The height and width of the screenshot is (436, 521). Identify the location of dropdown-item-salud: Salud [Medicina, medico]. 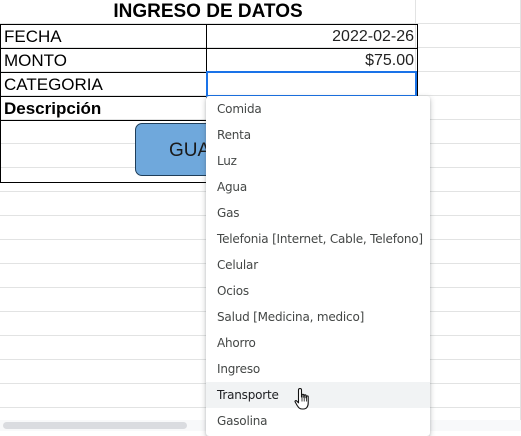
(318, 317).